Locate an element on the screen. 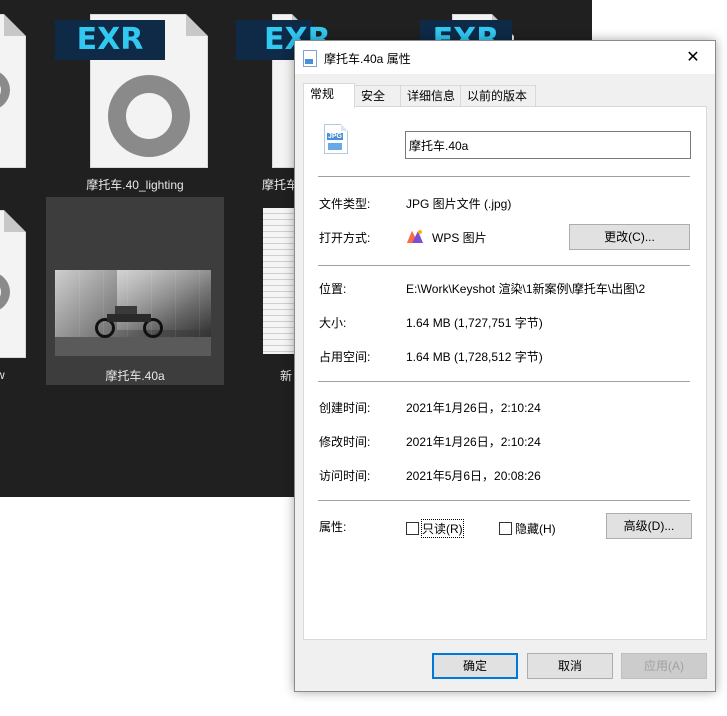 This screenshot has height=716, width=727. cancel-button: 取消 is located at coordinates (570, 666).